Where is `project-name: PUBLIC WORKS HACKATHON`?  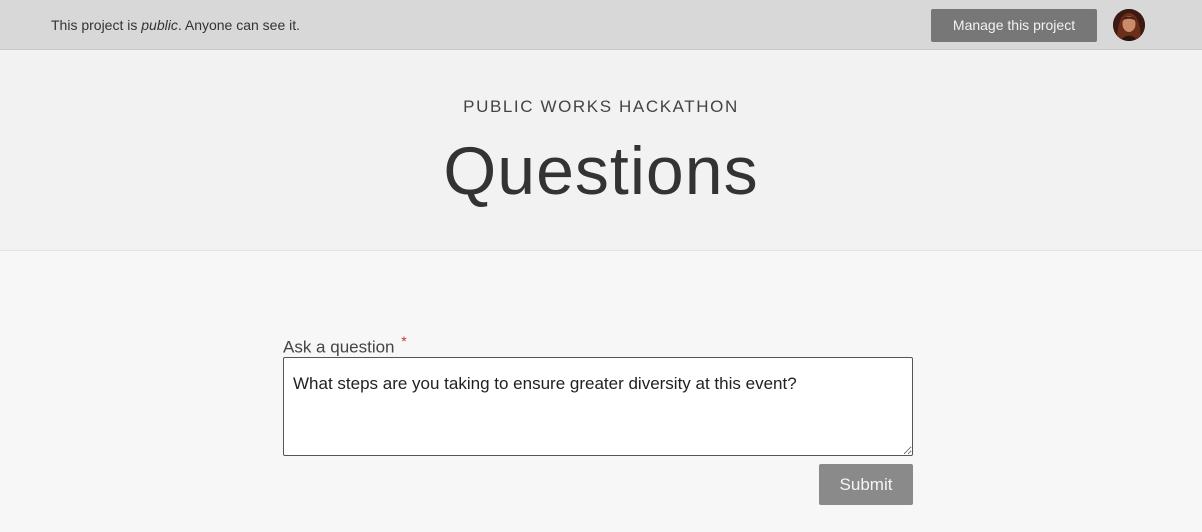 project-name: PUBLIC WORKS HACKATHON is located at coordinates (601, 106).